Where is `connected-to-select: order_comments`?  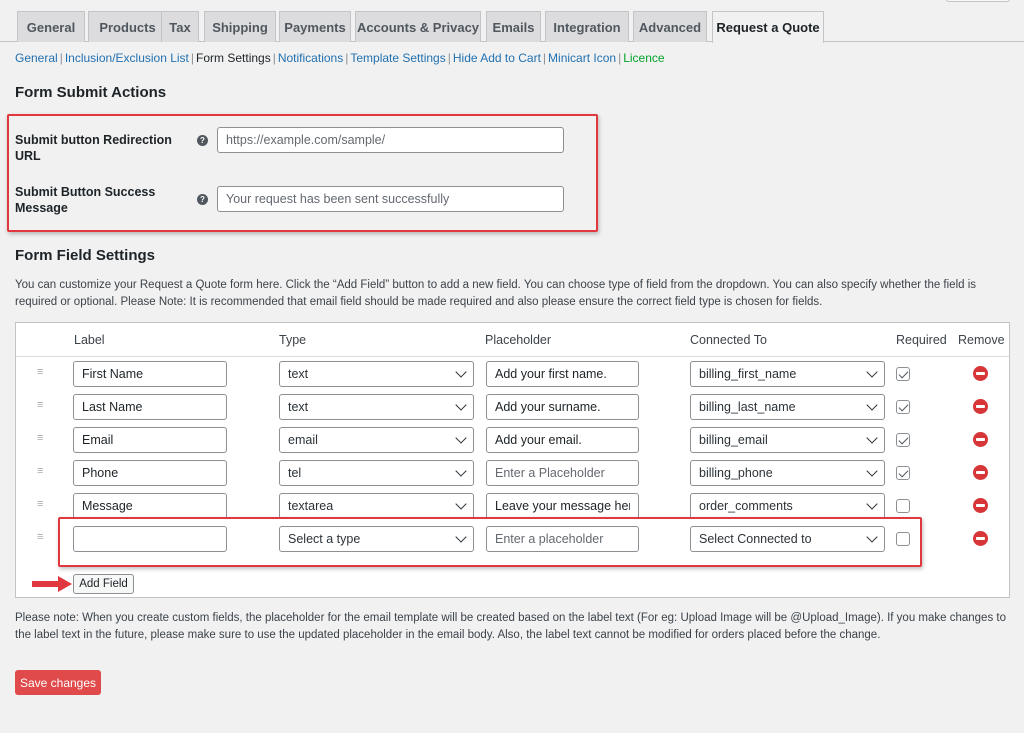
connected-to-select: order_comments is located at coordinates (787, 506).